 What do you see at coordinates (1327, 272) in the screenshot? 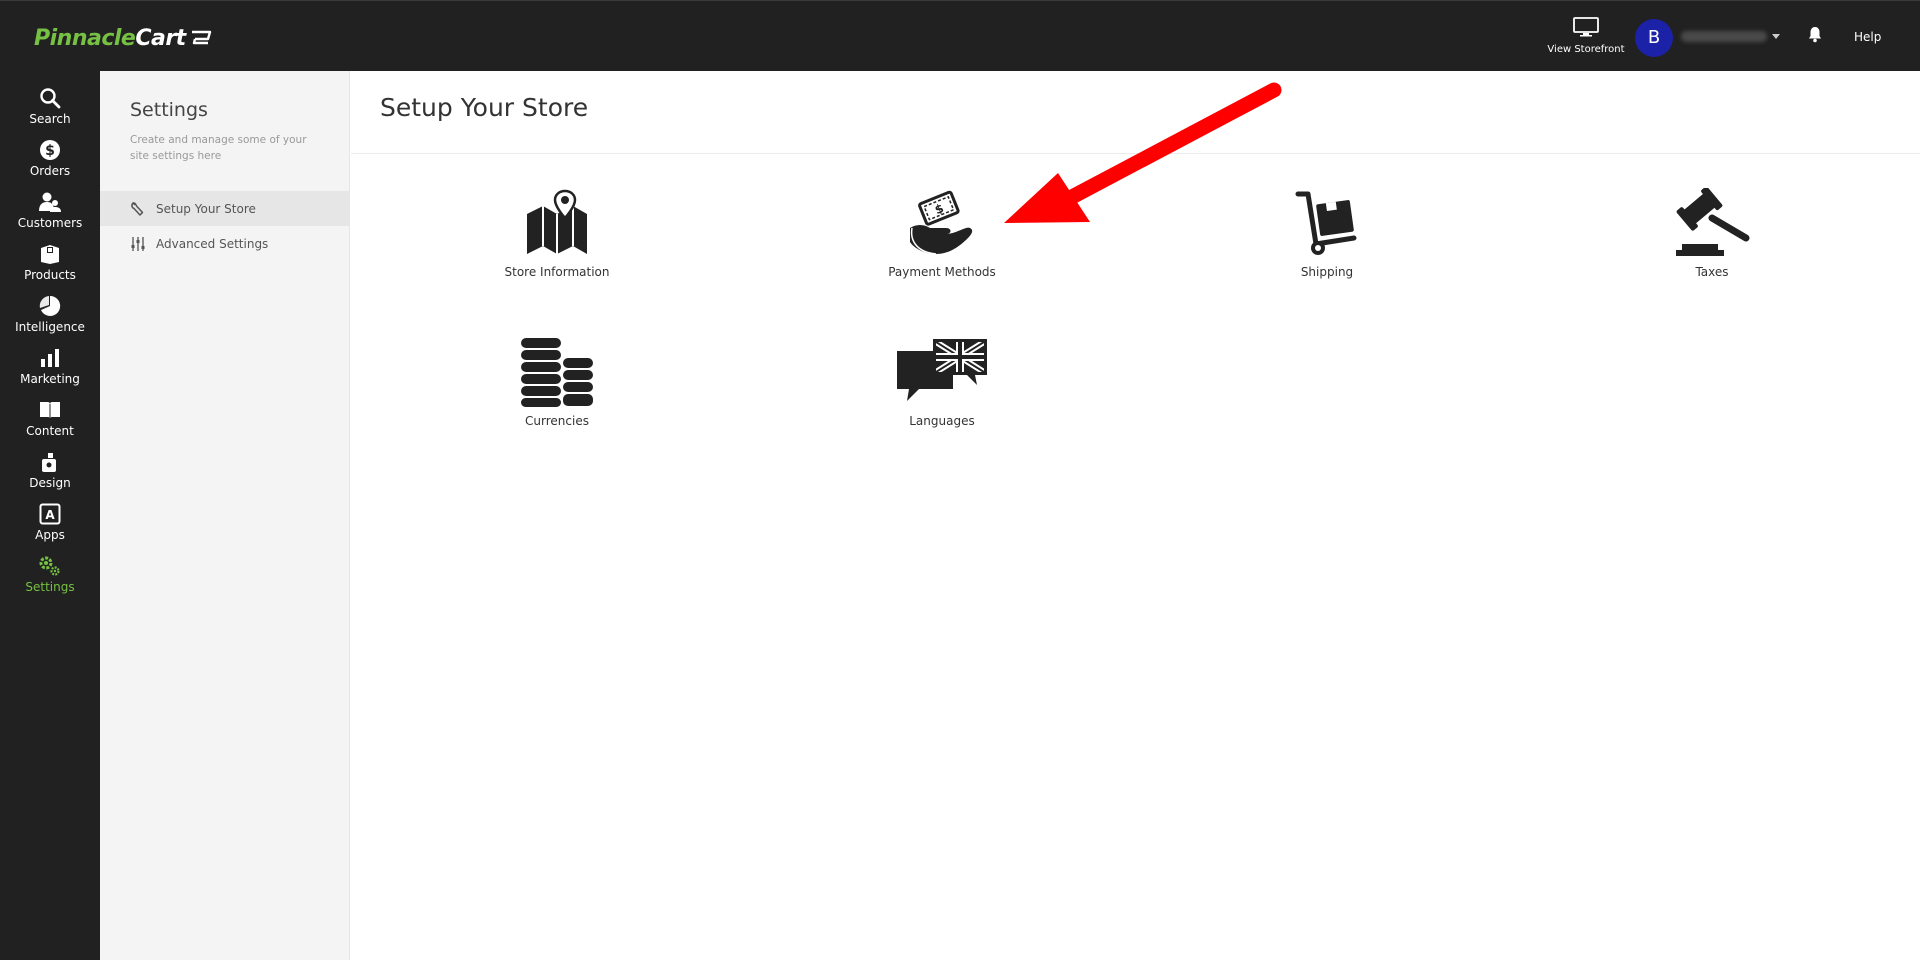
I see `tile-label: Shipping` at bounding box center [1327, 272].